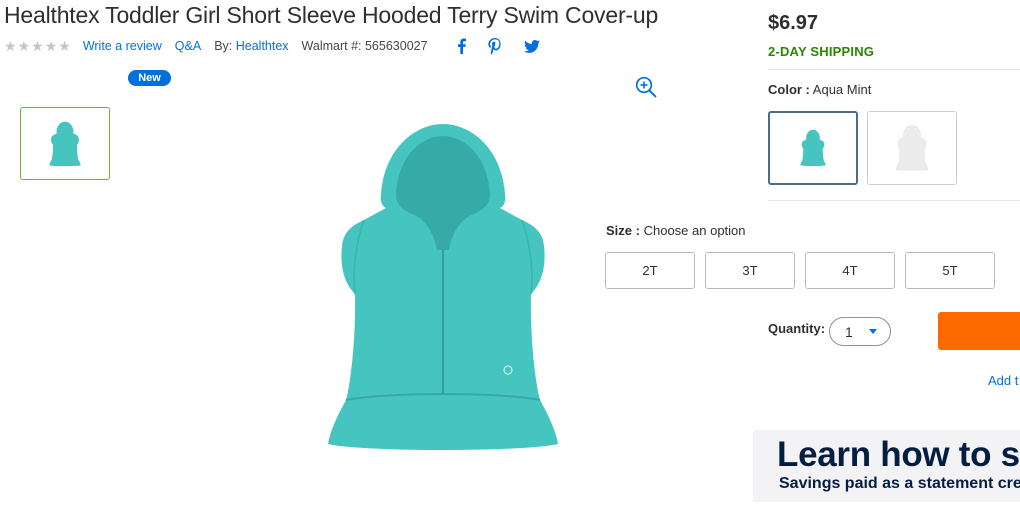 The width and height of the screenshot is (1020, 516). I want to click on banner-headline: Learn how to s, so click(898, 454).